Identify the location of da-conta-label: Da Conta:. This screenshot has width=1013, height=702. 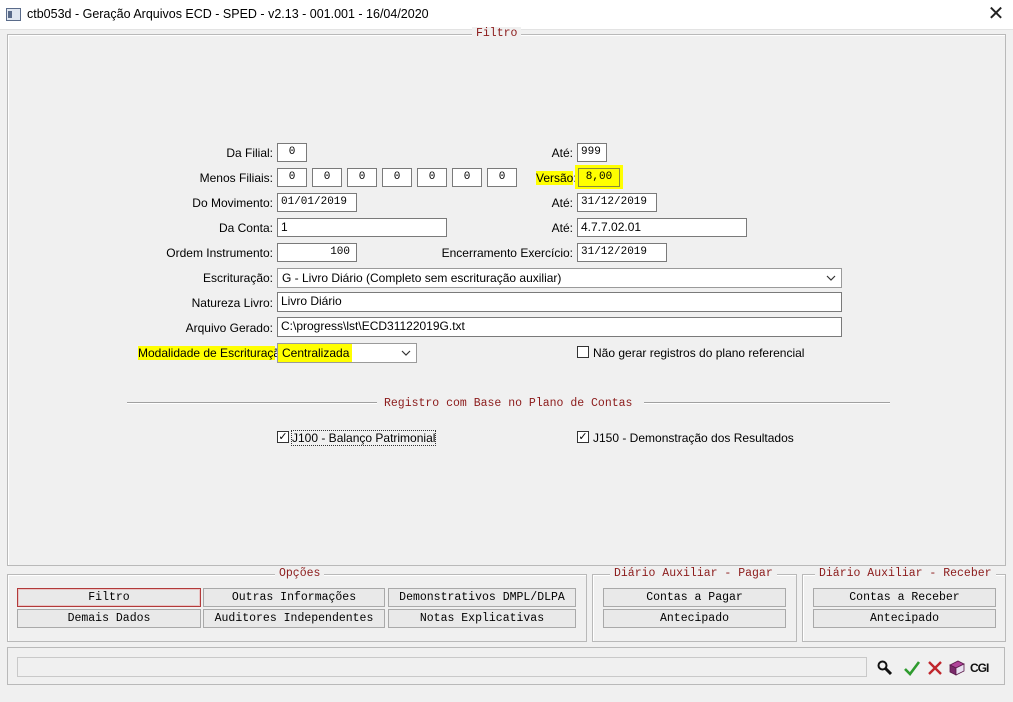
(245, 228).